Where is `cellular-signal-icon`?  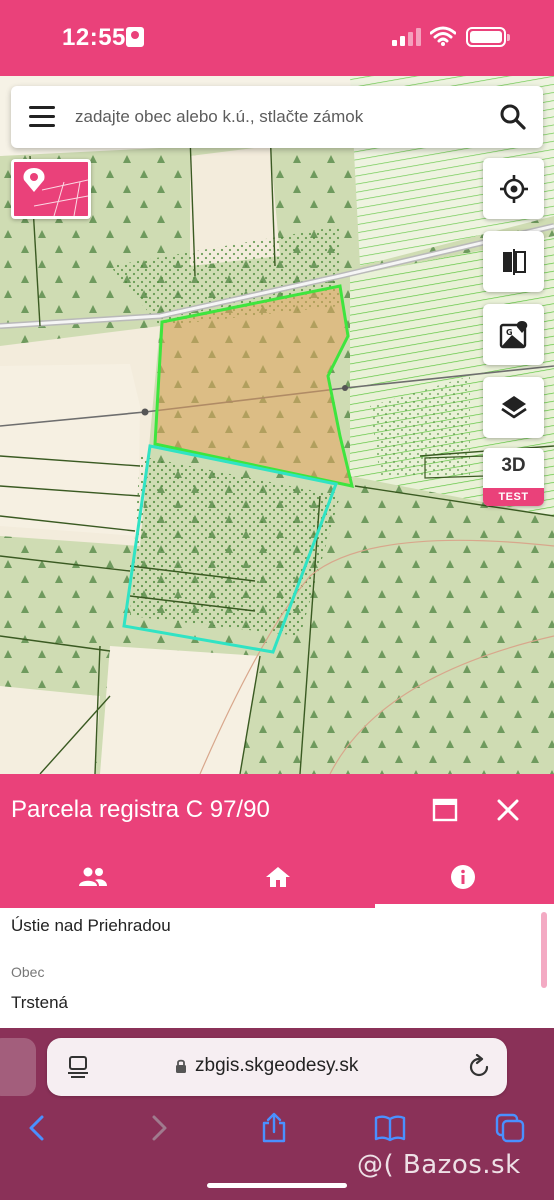
cellular-signal-icon is located at coordinates (406, 37).